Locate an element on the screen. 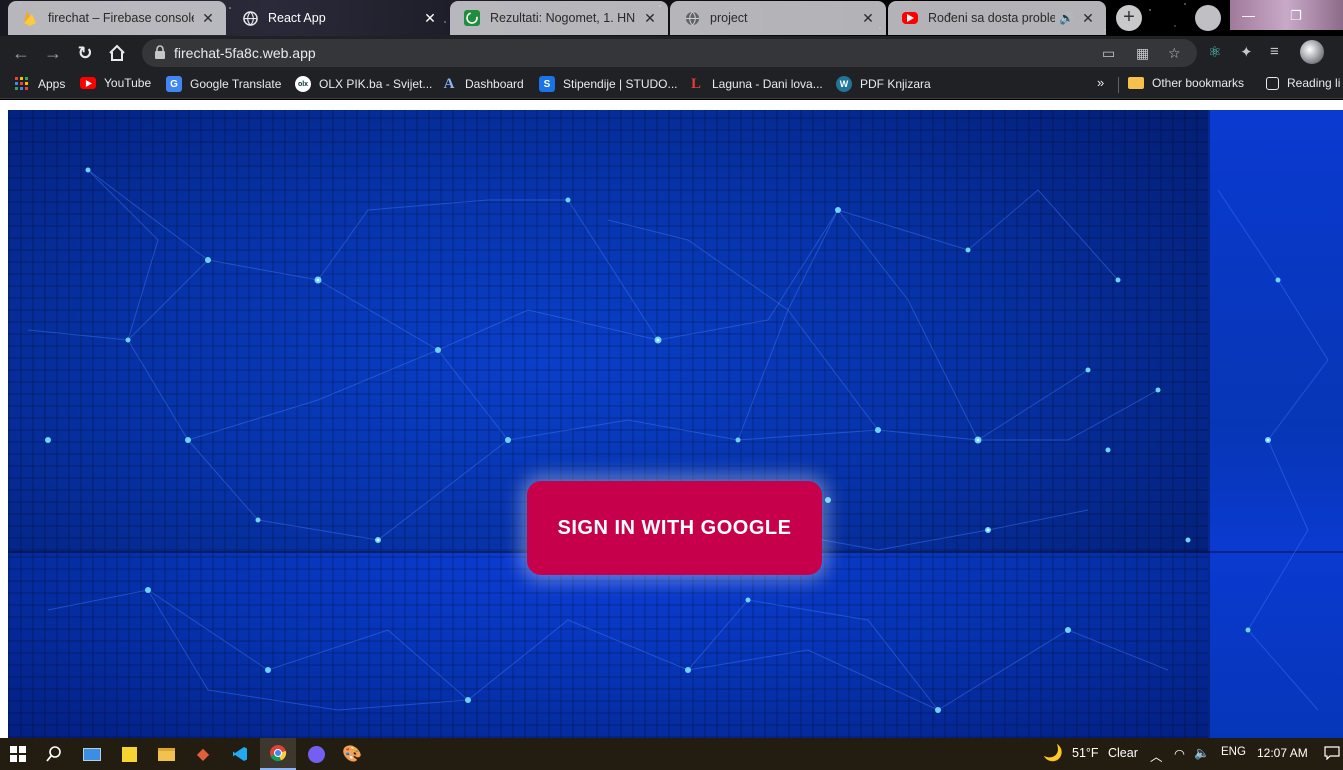 This screenshot has width=1343, height=770. audio-playing-icon: 🔊 is located at coordinates (1066, 18).